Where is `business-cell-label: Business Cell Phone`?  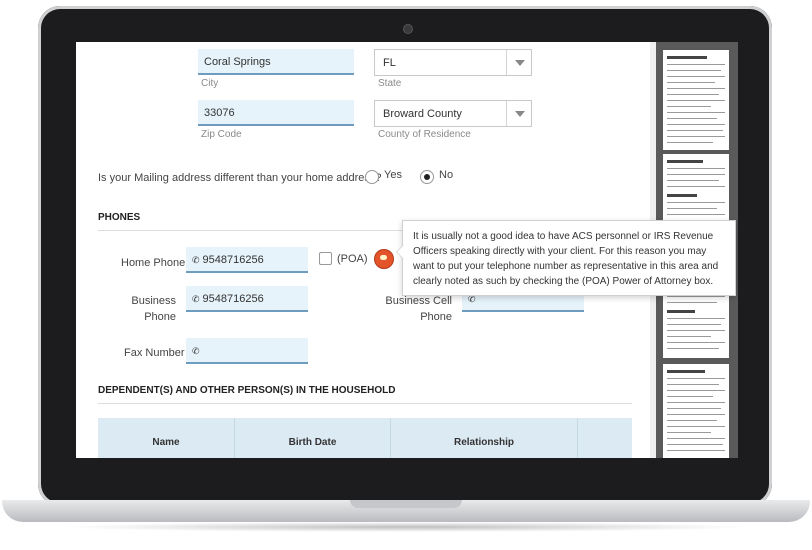
business-cell-label: Business Cell Phone is located at coordinates (414, 309).